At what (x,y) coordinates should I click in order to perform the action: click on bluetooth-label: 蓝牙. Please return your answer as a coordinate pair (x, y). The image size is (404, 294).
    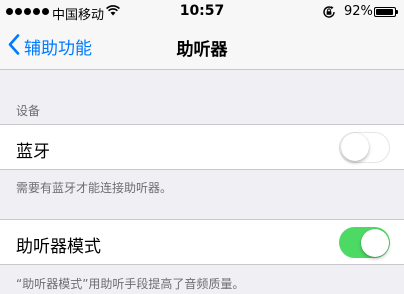
    Looking at the image, I should click on (33, 152).